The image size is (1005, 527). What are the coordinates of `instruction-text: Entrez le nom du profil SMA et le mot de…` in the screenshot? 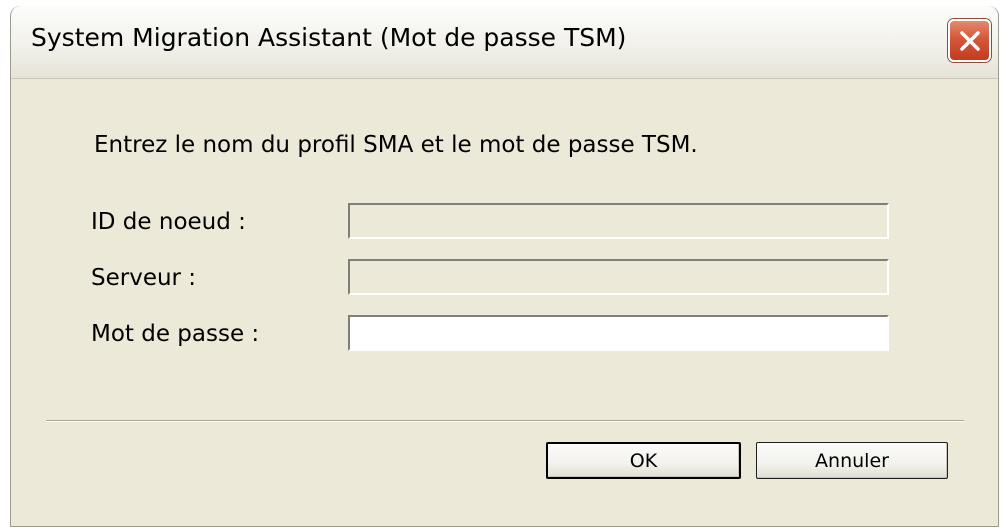 It's located at (396, 145).